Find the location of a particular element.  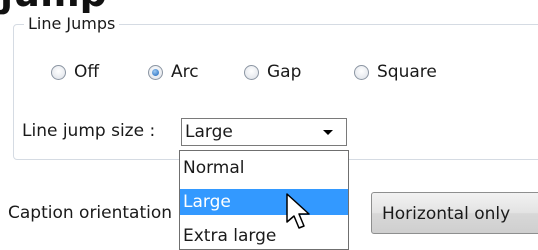

line-jump-size-label: Line jump size : is located at coordinates (89, 131).